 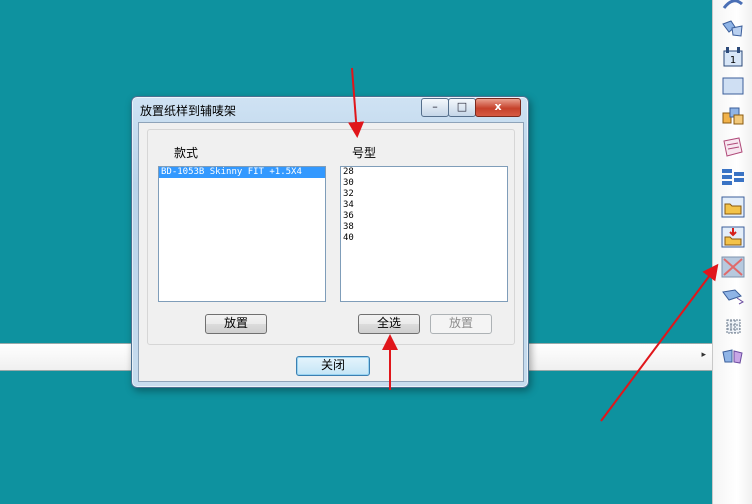 I want to click on maximize-button: □, so click(x=462, y=107).